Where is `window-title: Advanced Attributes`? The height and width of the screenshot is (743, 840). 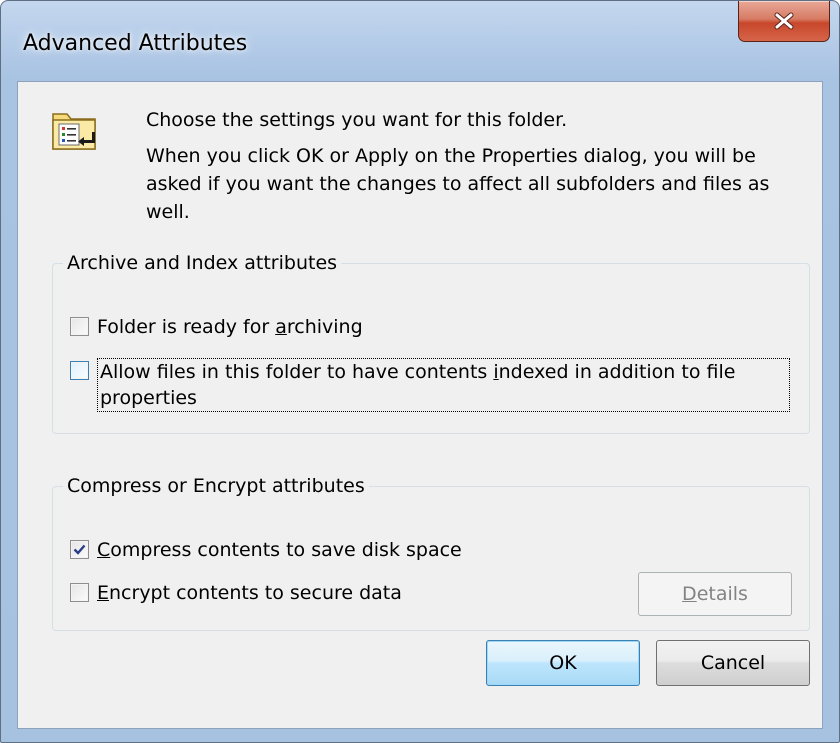 window-title: Advanced Attributes is located at coordinates (135, 43).